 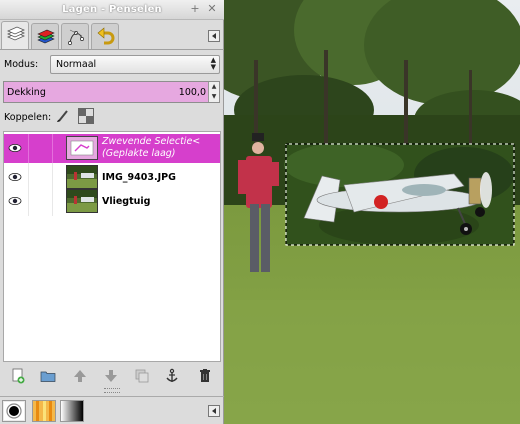 I want to click on mode-select: Normaal ▲ ▼, so click(x=135, y=64).